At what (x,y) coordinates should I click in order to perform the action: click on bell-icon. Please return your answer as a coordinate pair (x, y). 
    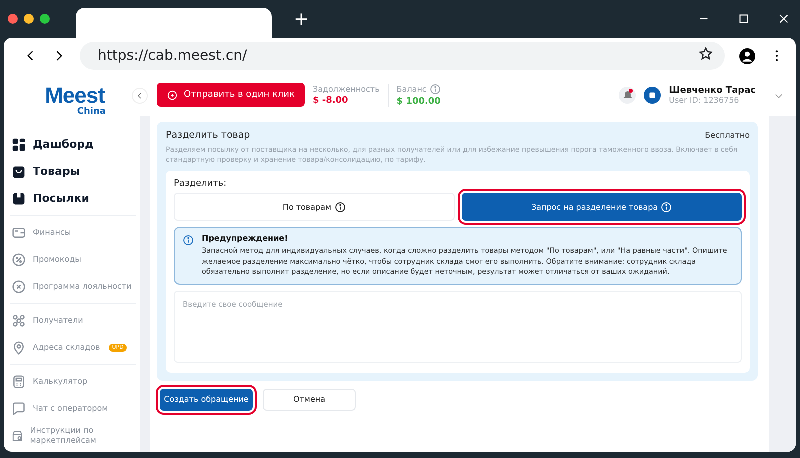
    Looking at the image, I should click on (627, 95).